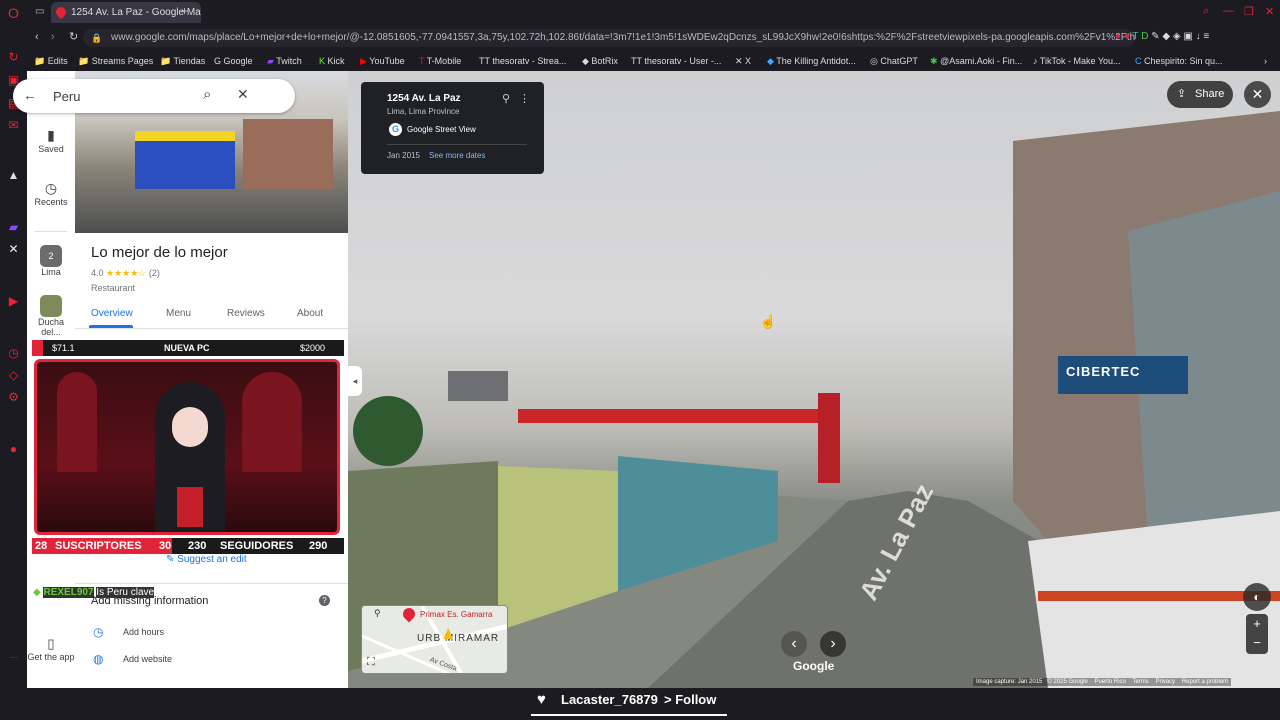 Image resolution: width=1280 pixels, height=720 pixels. I want to click on zoom-in-button: +, so click(1257, 624).